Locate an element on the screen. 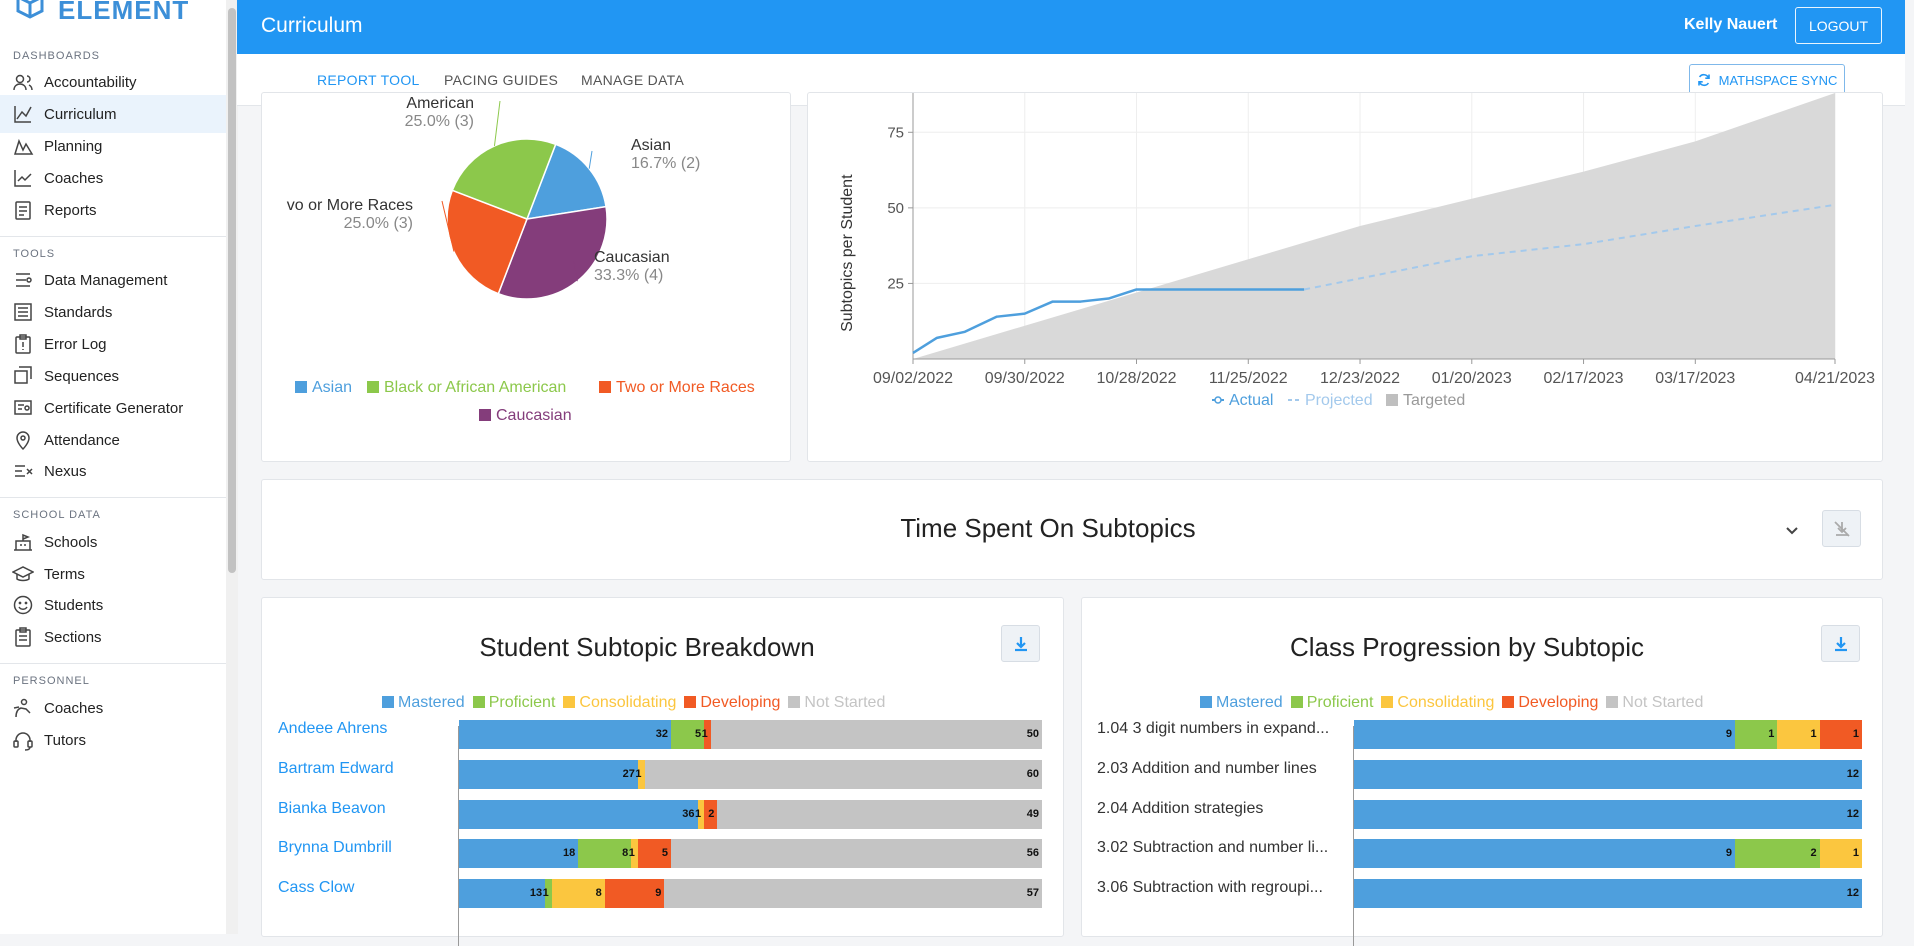 The width and height of the screenshot is (1914, 946). time-spent-title: Time Spent On Subtopics is located at coordinates (1048, 528).